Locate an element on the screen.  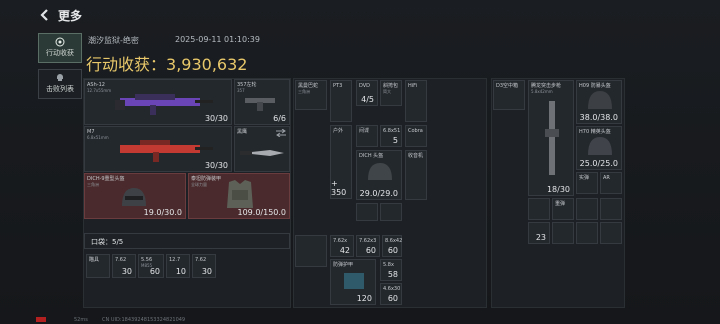
box-icon is located at coordinates (354, 281).